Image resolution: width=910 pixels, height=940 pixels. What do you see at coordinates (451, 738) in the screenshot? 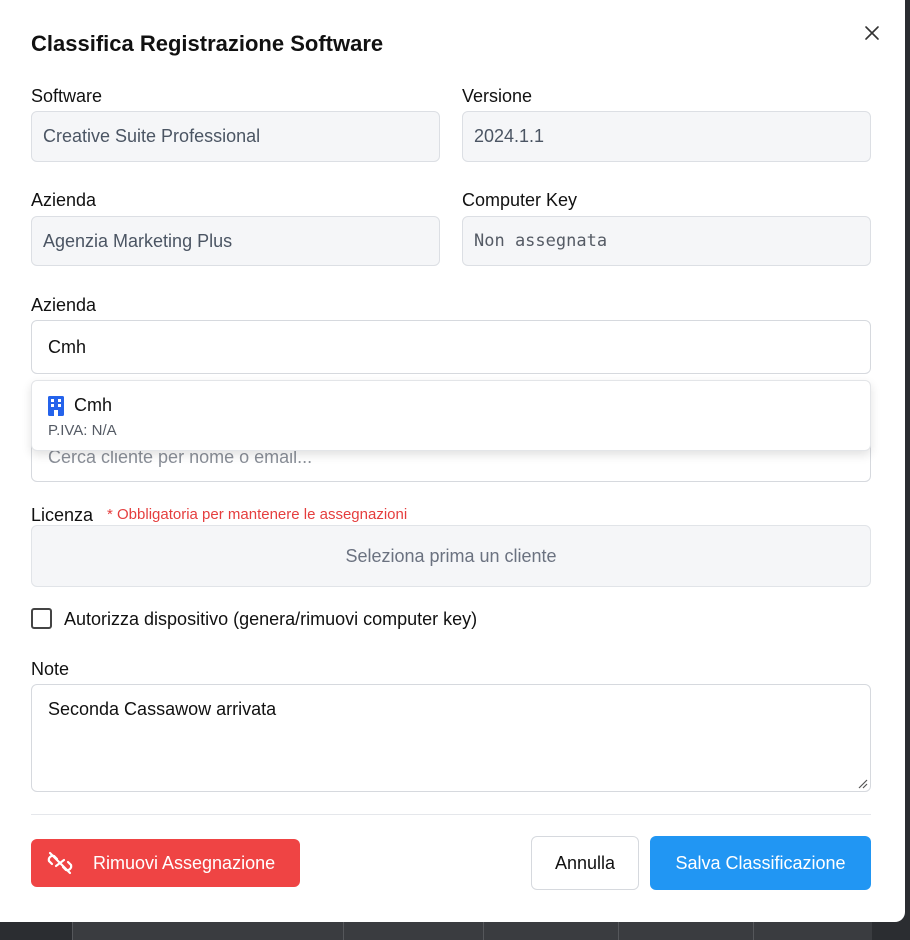
I see `notes-textarea: Seconda Cassawow arrivata` at bounding box center [451, 738].